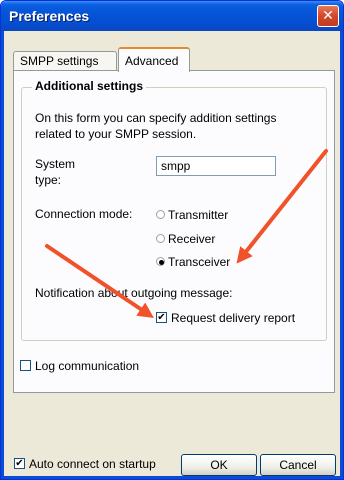 The width and height of the screenshot is (344, 480). I want to click on close-button: ✕, so click(328, 16).